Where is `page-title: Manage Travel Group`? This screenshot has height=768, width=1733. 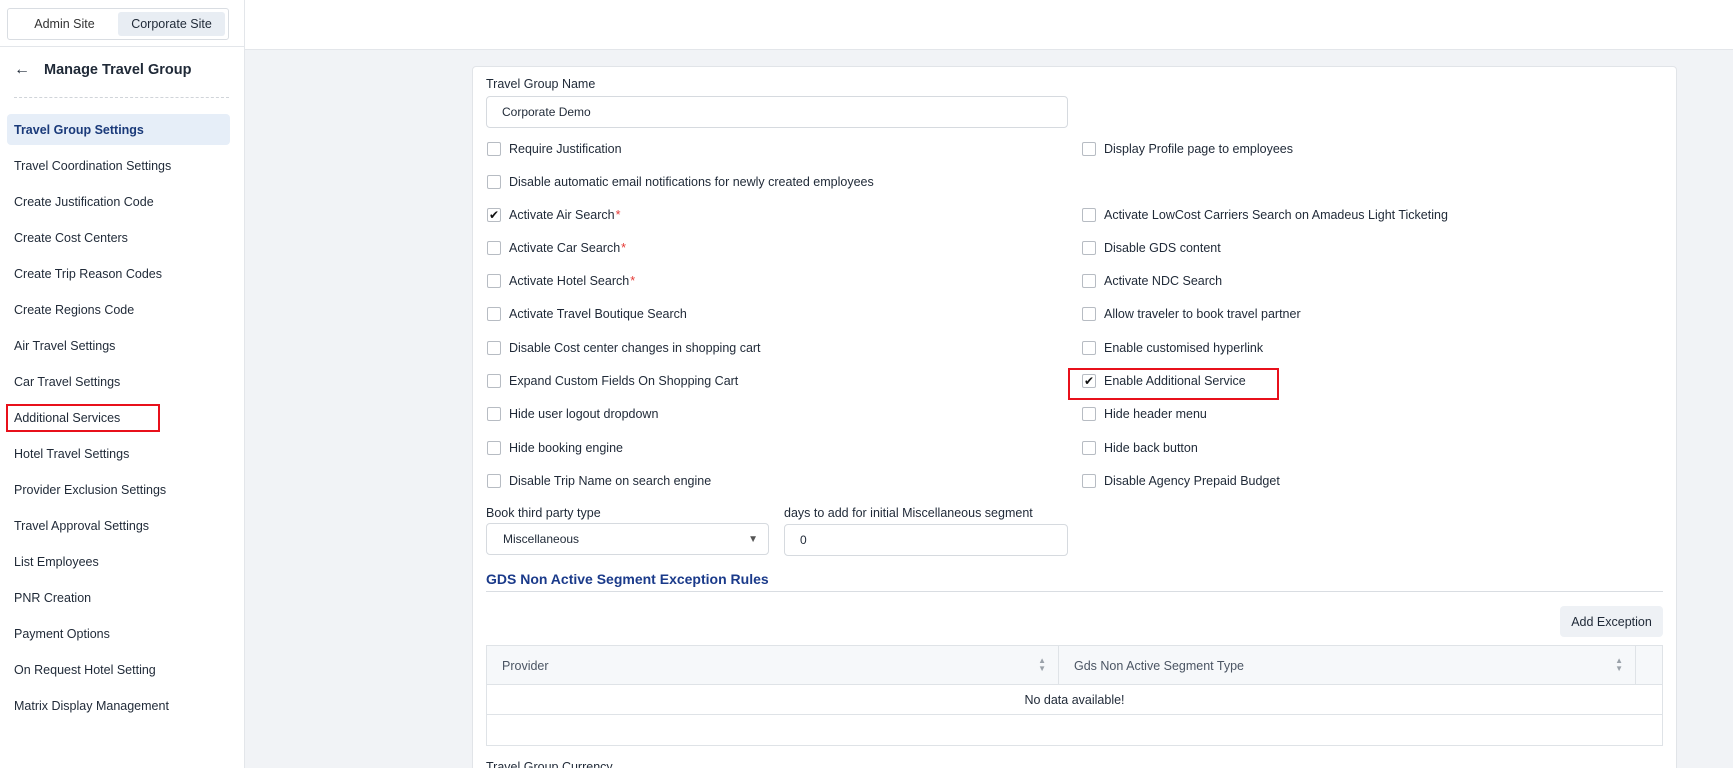
page-title: Manage Travel Group is located at coordinates (118, 70).